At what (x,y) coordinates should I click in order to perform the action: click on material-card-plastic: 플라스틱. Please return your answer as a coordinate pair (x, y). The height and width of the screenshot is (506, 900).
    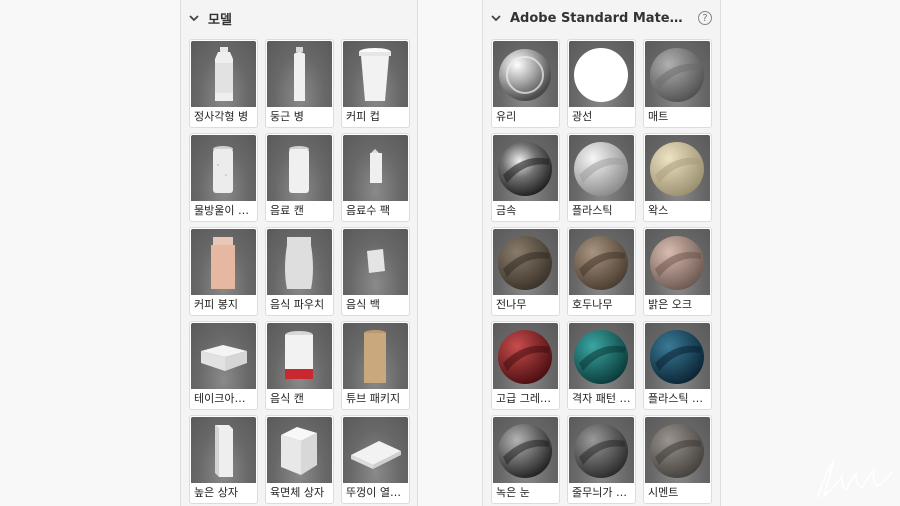
    Looking at the image, I should click on (601, 177).